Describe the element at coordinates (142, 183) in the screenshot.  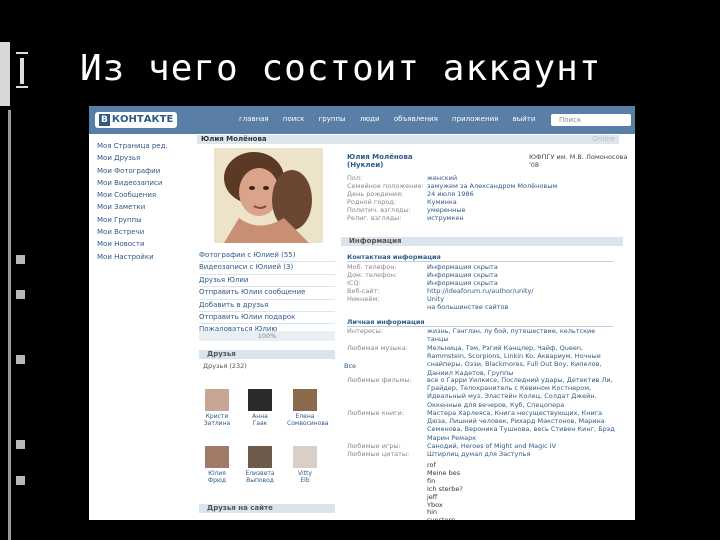
I see `menu-item: Мои Видеозаписи` at that location.